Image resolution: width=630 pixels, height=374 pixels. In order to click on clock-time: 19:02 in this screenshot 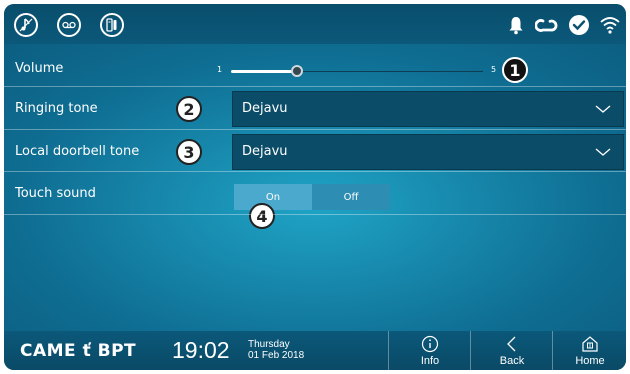, I will do `click(201, 350)`.